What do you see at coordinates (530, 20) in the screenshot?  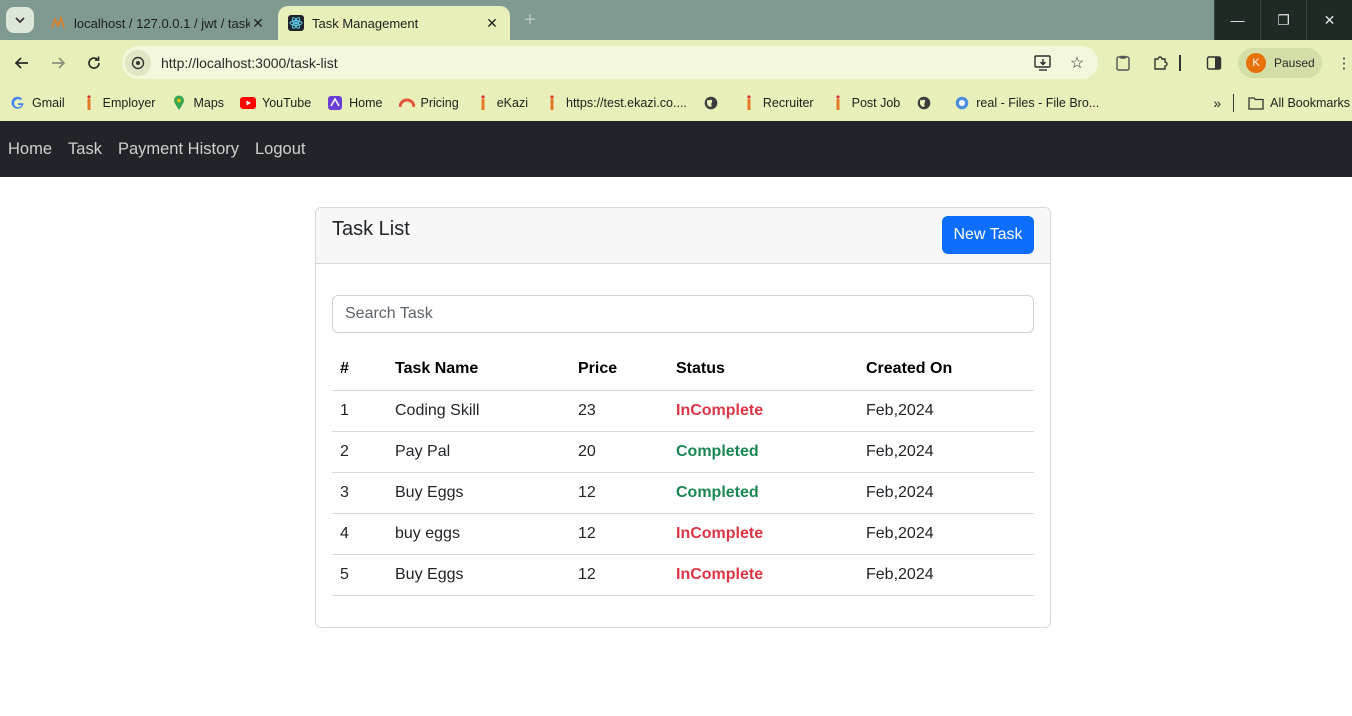 I see `new-tab-button: +` at bounding box center [530, 20].